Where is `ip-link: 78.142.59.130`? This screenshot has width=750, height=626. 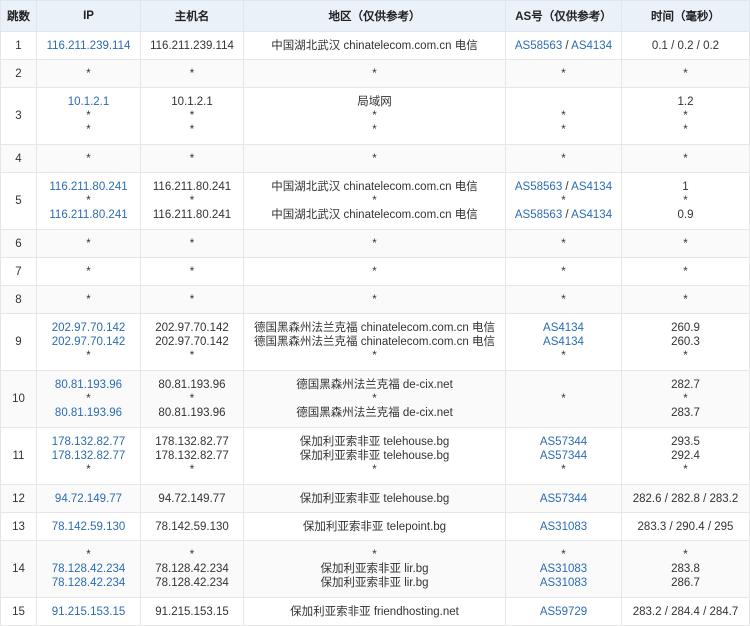
ip-link: 78.142.59.130 is located at coordinates (89, 527).